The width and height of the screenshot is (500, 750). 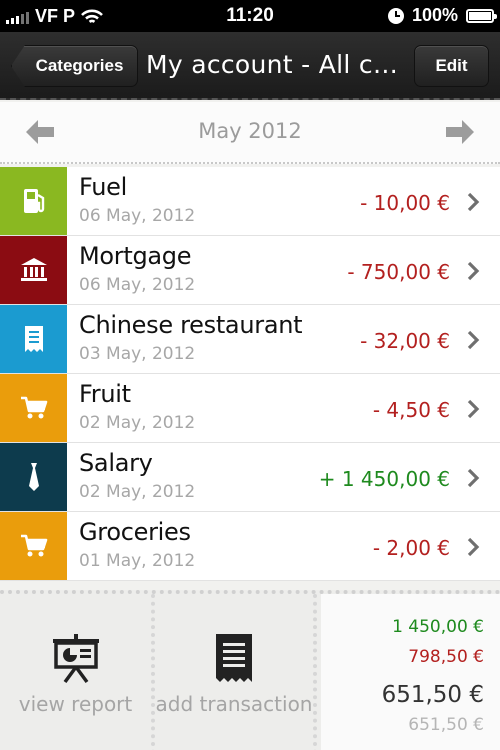 What do you see at coordinates (74, 66) in the screenshot?
I see `categories-back-button: Categories` at bounding box center [74, 66].